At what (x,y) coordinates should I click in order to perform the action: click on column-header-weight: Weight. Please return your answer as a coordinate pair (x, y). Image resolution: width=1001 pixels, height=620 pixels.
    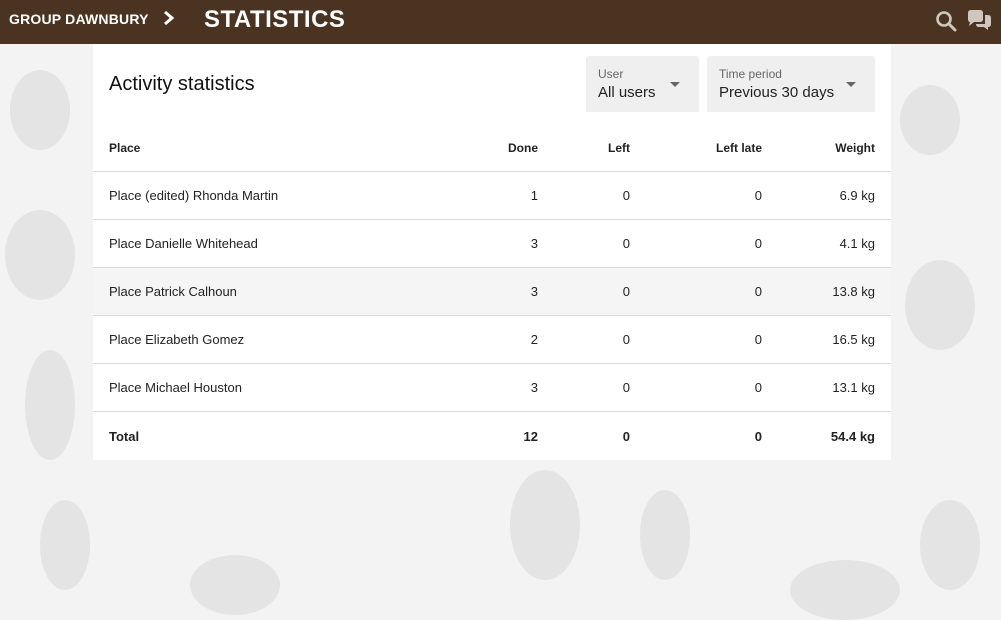
    Looking at the image, I should click on (826, 148).